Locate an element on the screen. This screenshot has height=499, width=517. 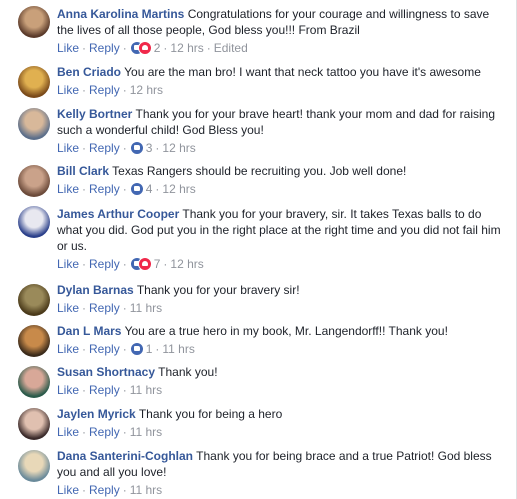
love-reaction-icon is located at coordinates (144, 264).